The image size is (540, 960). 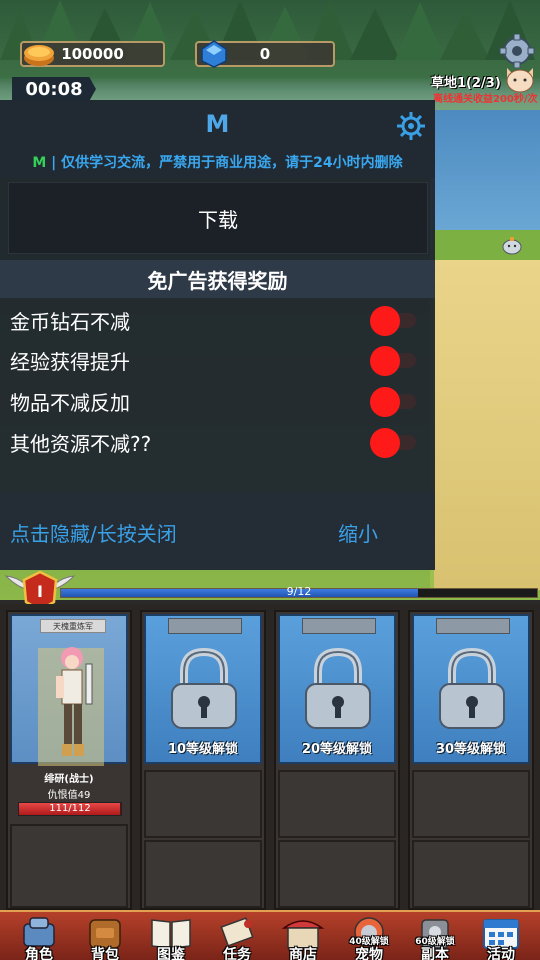 I want to click on mod-menu-notice: M | 仅供学习交流，严禁用于商业用途，请于24小时内删除, so click(x=217, y=162).